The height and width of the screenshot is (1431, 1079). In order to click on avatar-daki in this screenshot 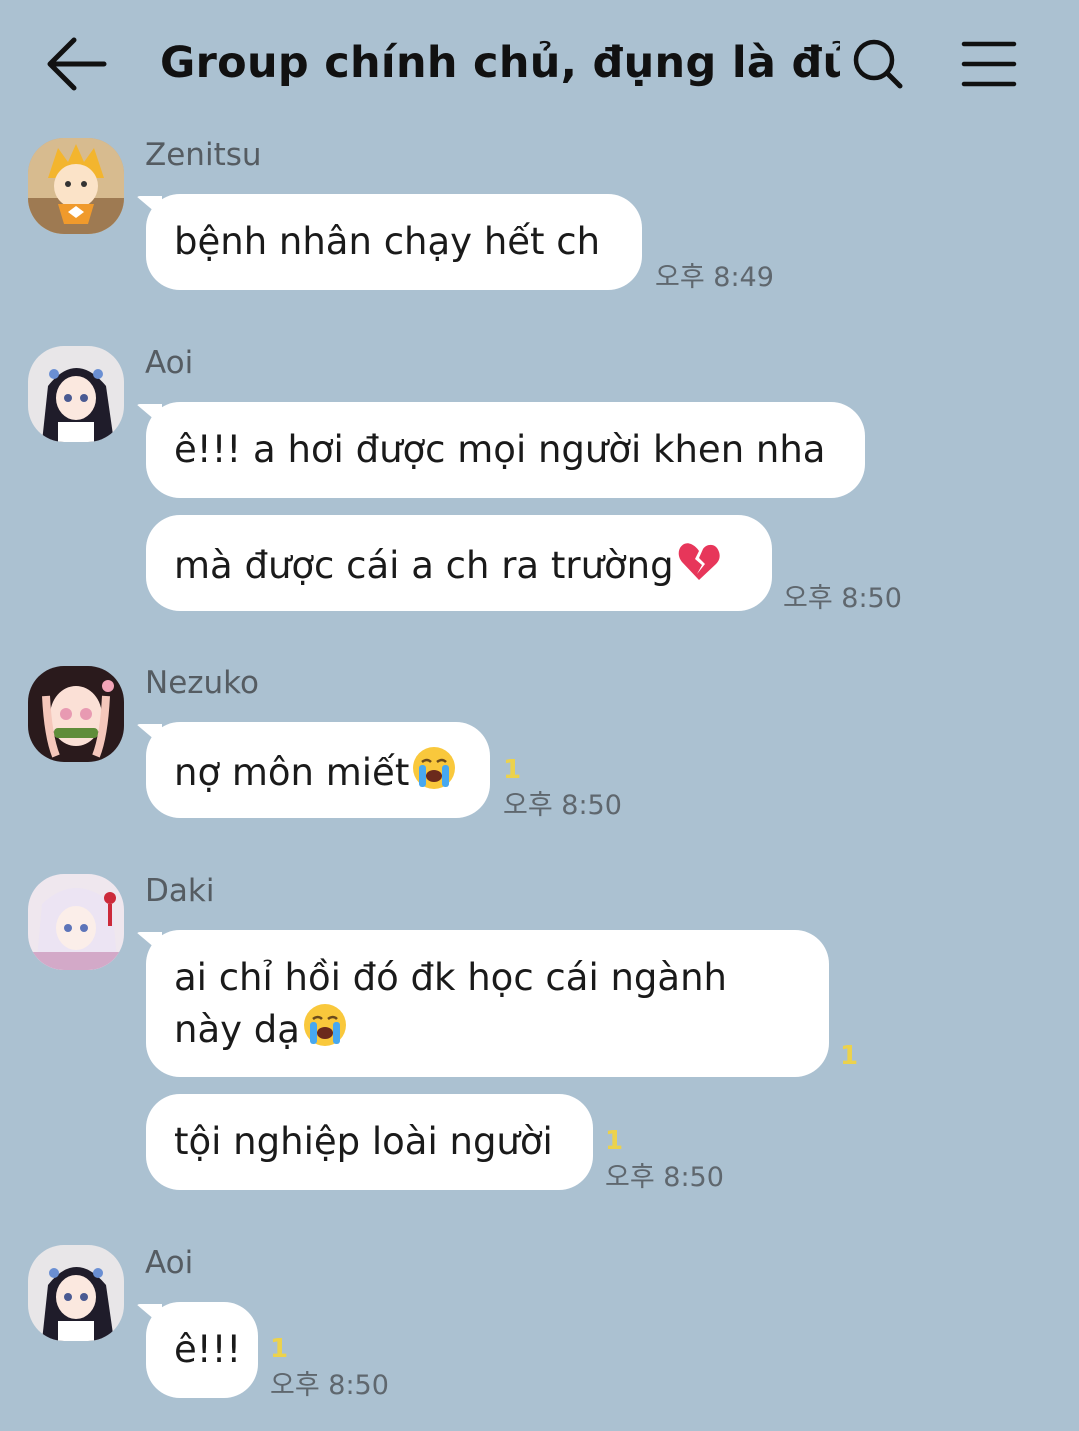, I will do `click(76, 922)`.